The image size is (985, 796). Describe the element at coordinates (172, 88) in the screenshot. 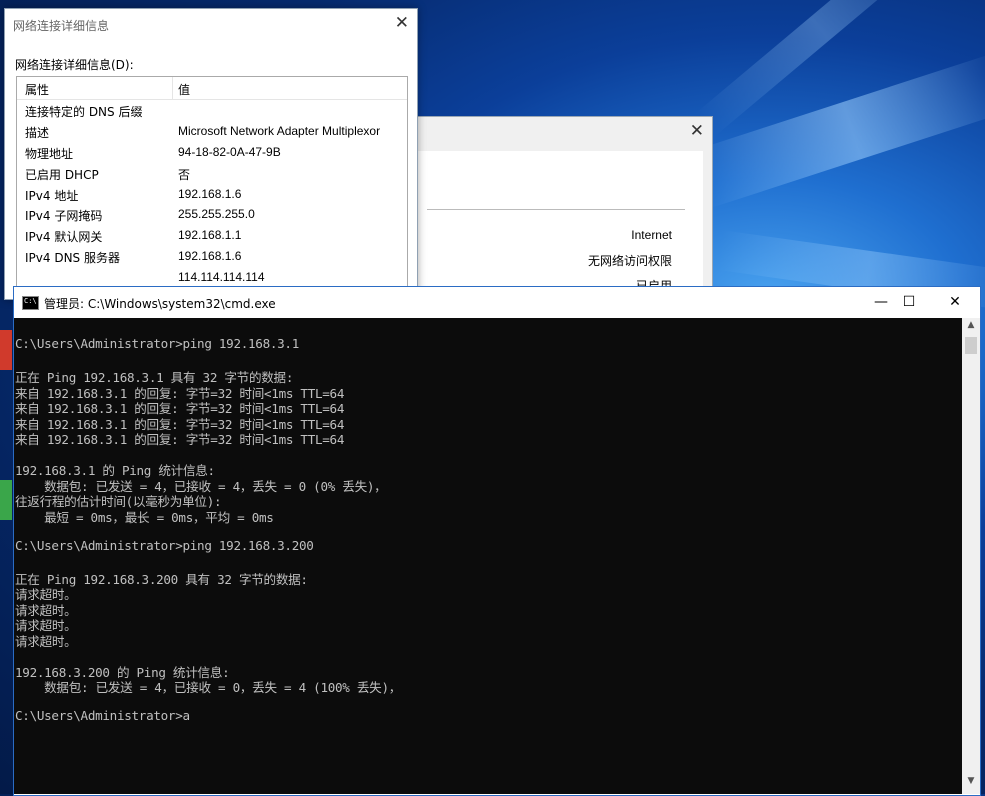

I see `column-divider` at that location.